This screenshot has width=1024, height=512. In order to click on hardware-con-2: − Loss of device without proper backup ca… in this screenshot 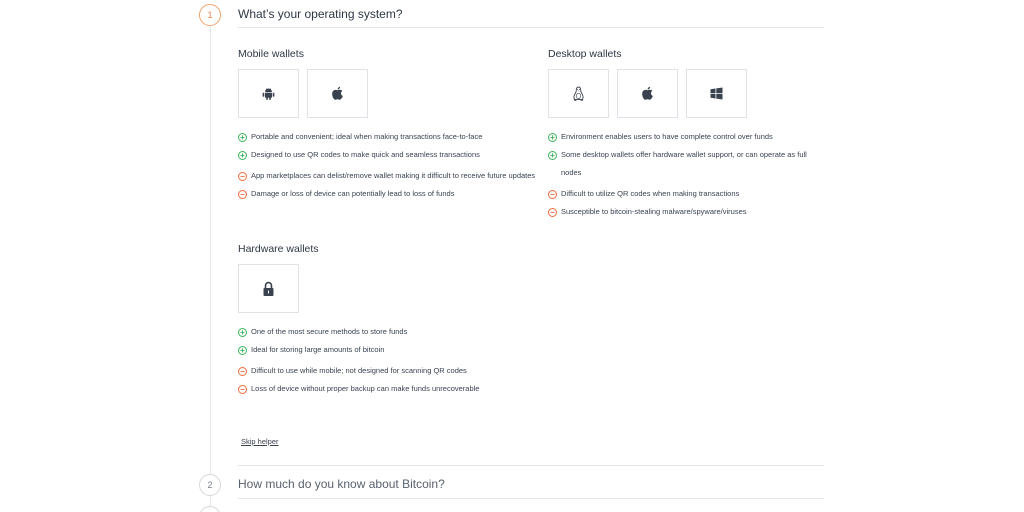, I will do `click(388, 389)`.